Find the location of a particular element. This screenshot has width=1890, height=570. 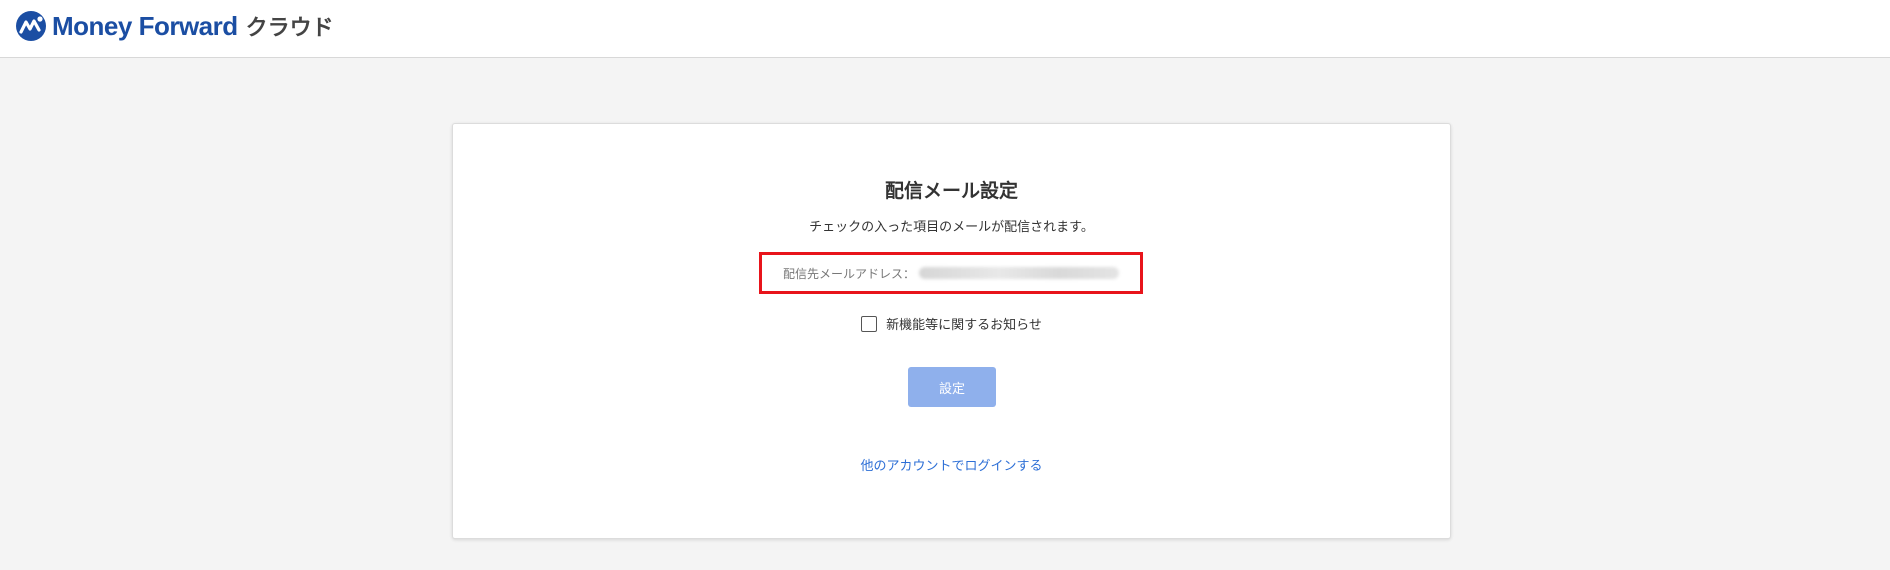

logo-suffix-text: クラウド is located at coordinates (289, 28).